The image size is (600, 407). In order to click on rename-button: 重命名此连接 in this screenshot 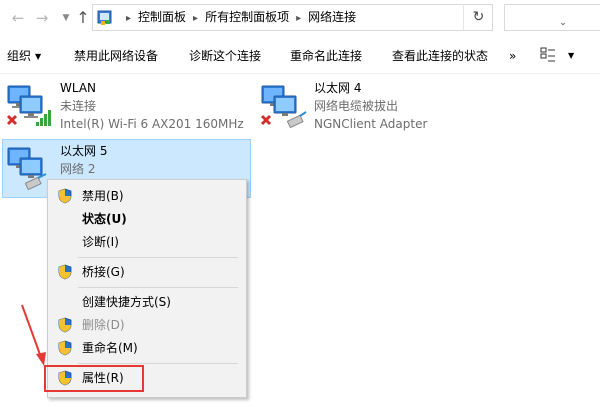, I will do `click(326, 56)`.